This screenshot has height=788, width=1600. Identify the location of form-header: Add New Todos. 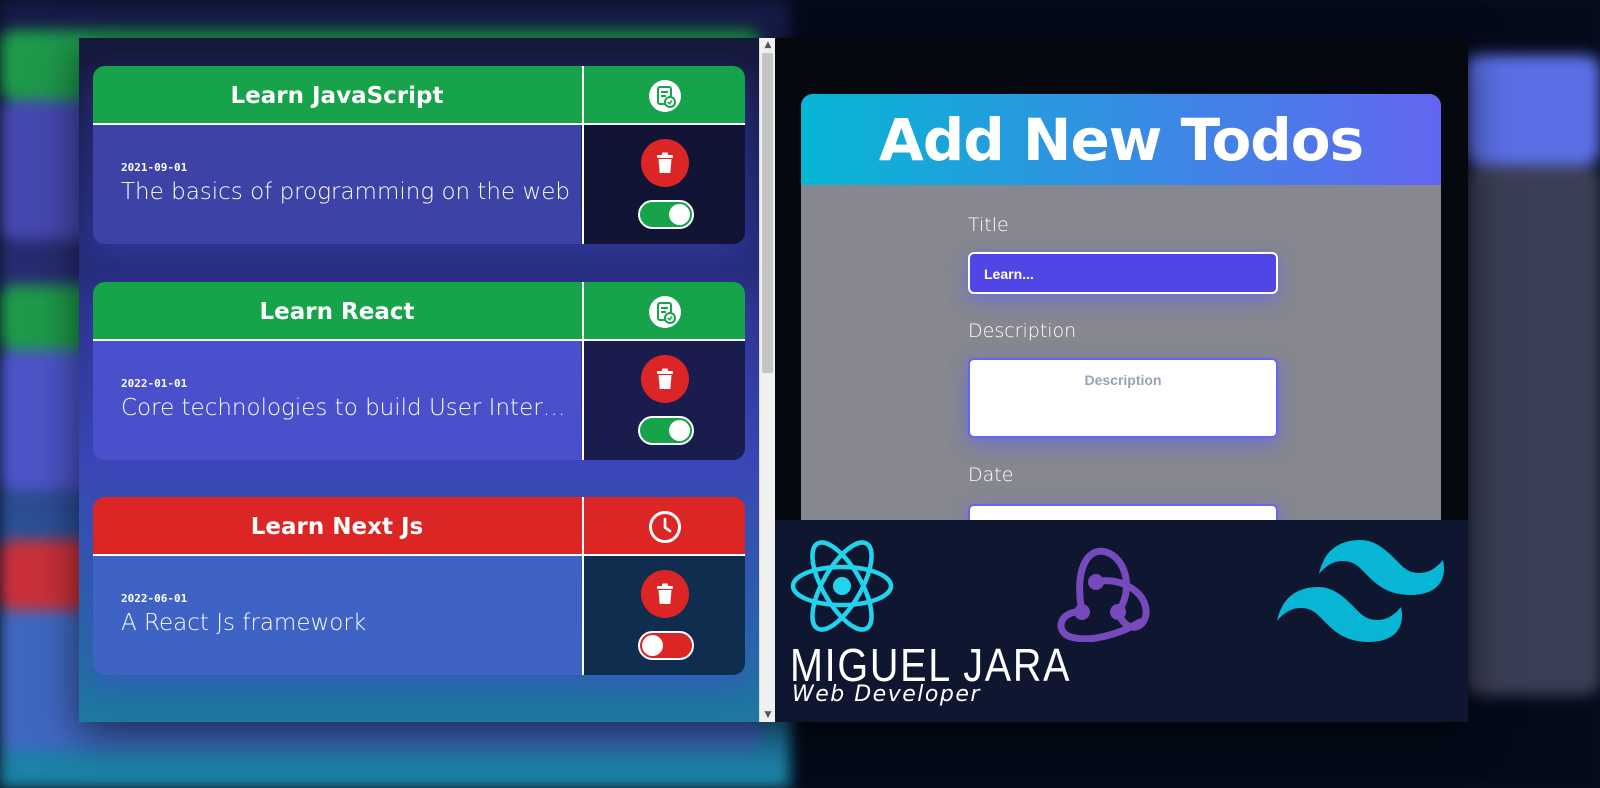
(1121, 139).